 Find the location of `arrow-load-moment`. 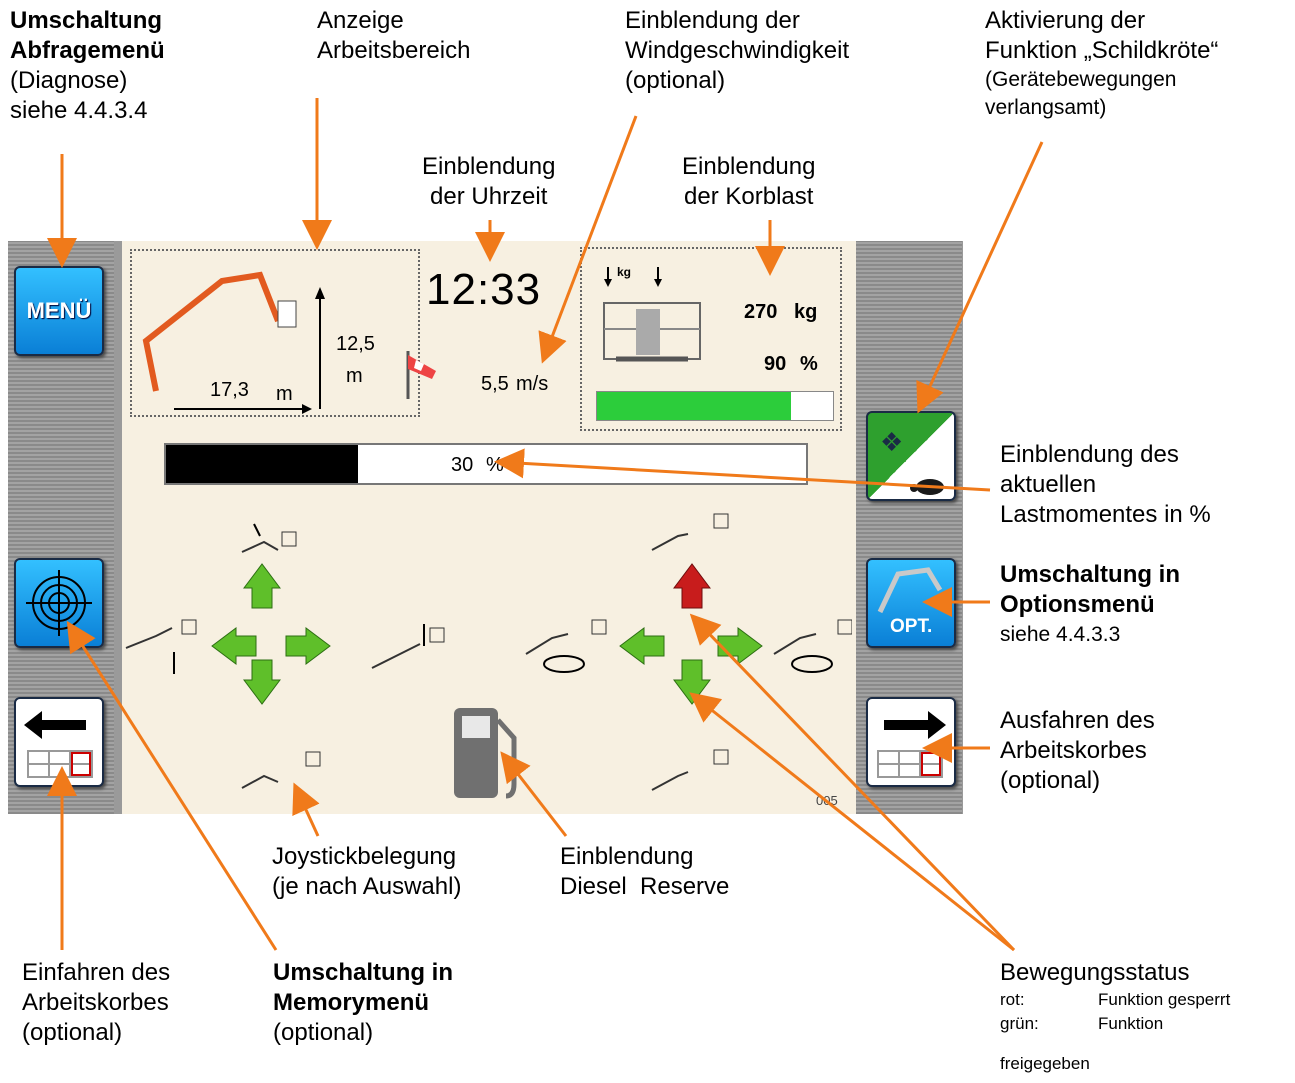

arrow-load-moment is located at coordinates (742, 470).